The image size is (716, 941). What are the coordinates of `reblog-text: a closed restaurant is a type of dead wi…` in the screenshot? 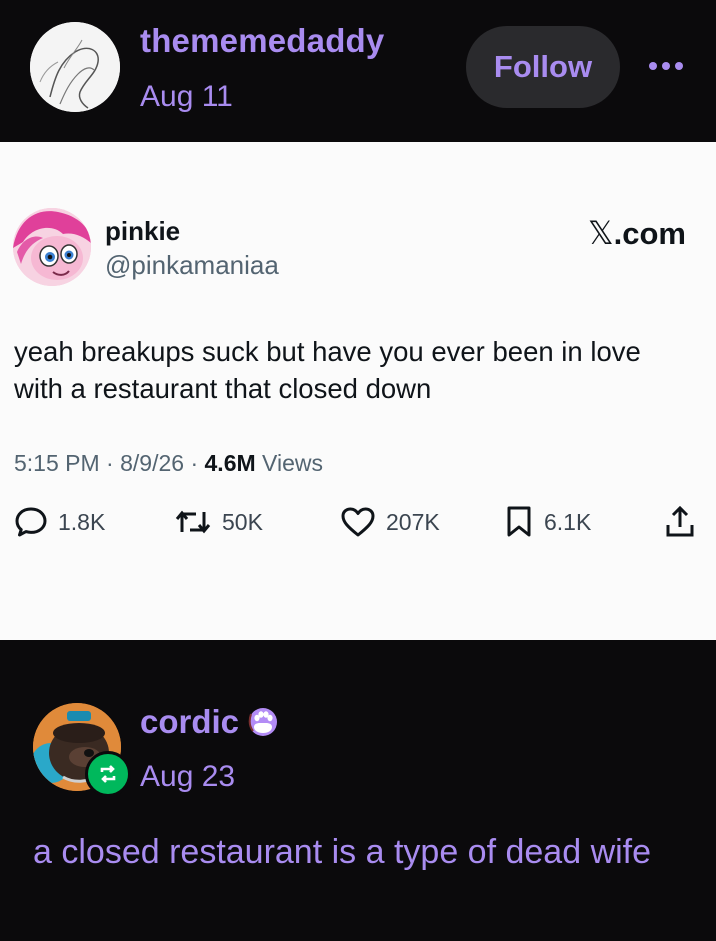 It's located at (342, 852).